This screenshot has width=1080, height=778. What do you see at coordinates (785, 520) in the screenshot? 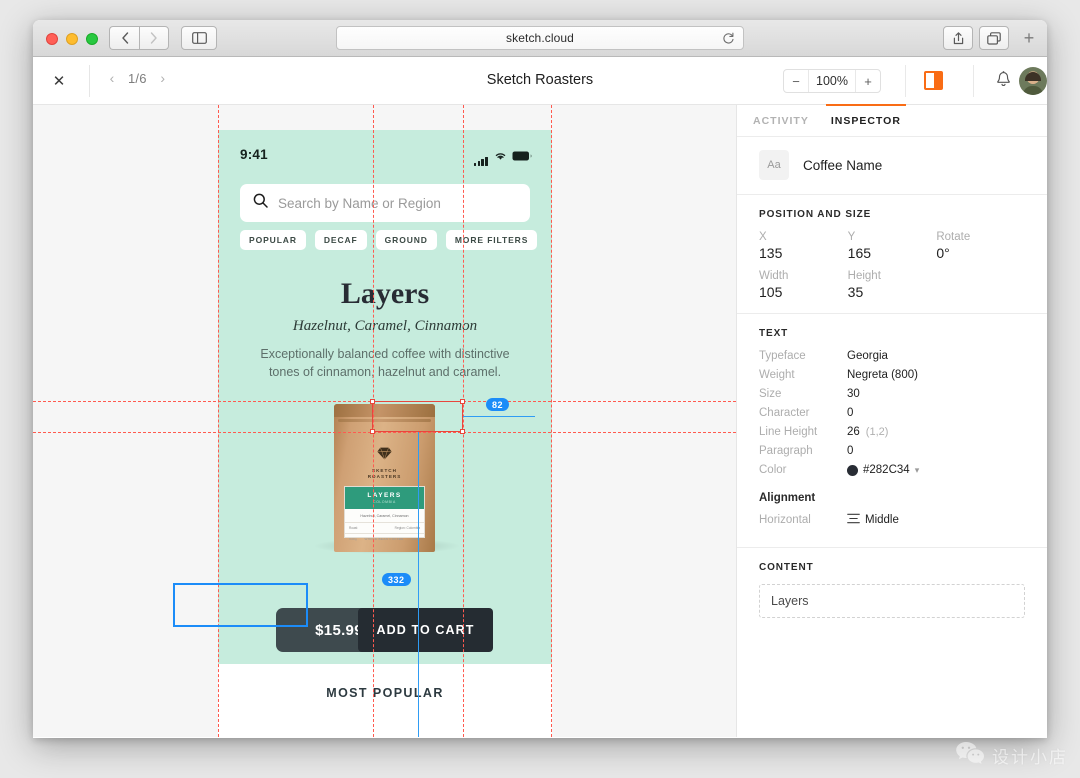
I see `row-horizontal-label: Horizontal` at bounding box center [785, 520].